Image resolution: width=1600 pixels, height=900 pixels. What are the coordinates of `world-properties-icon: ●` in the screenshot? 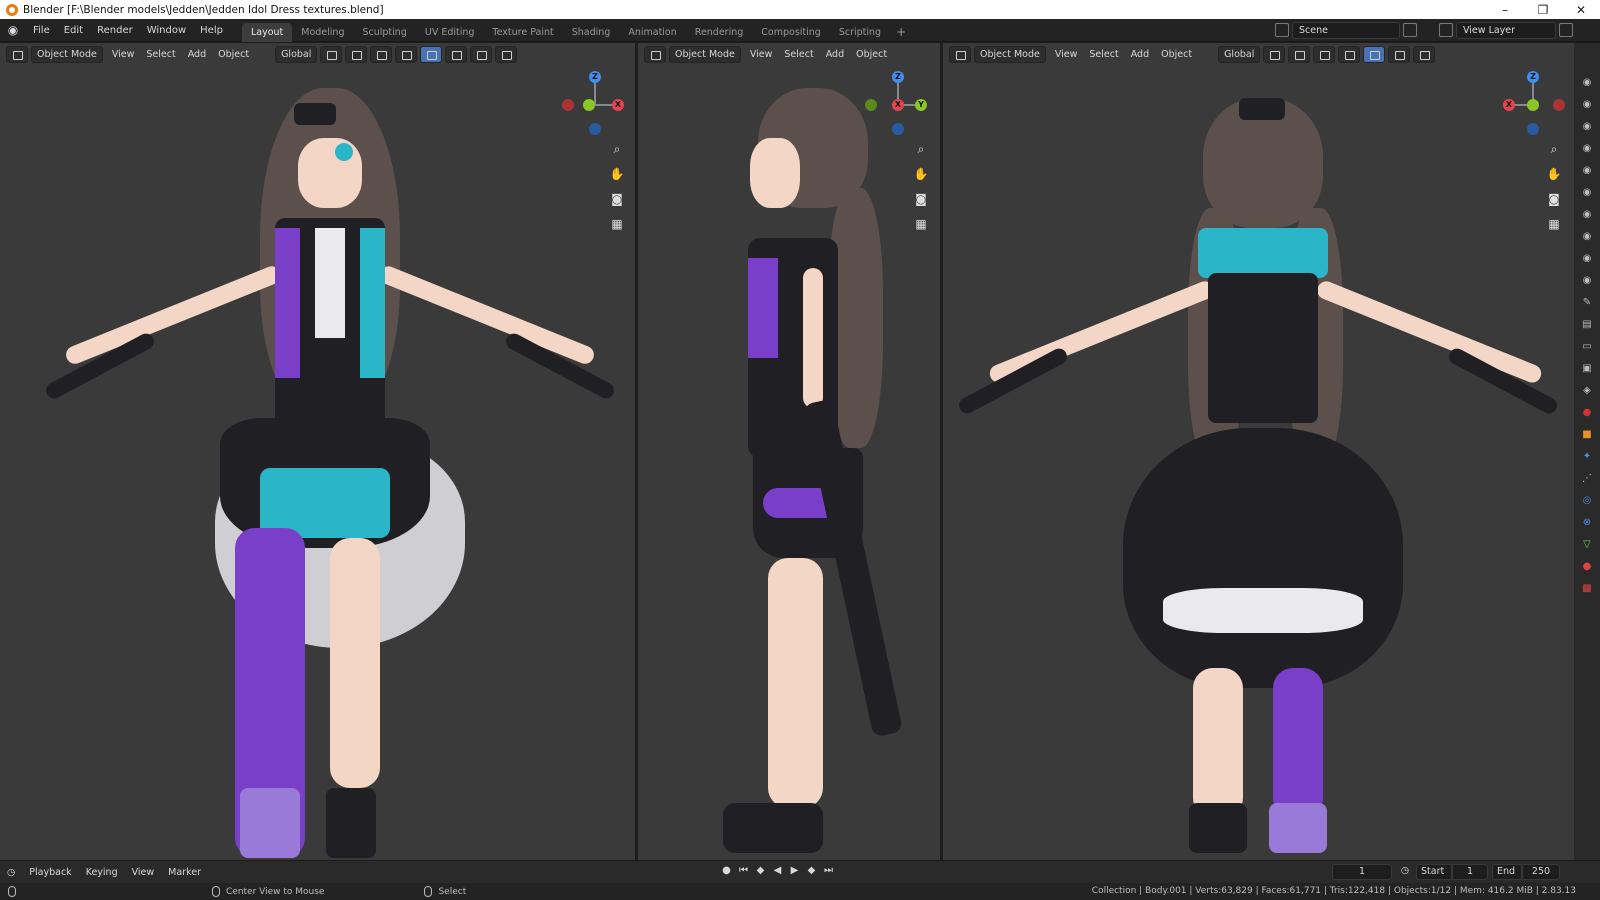 It's located at (1587, 412).